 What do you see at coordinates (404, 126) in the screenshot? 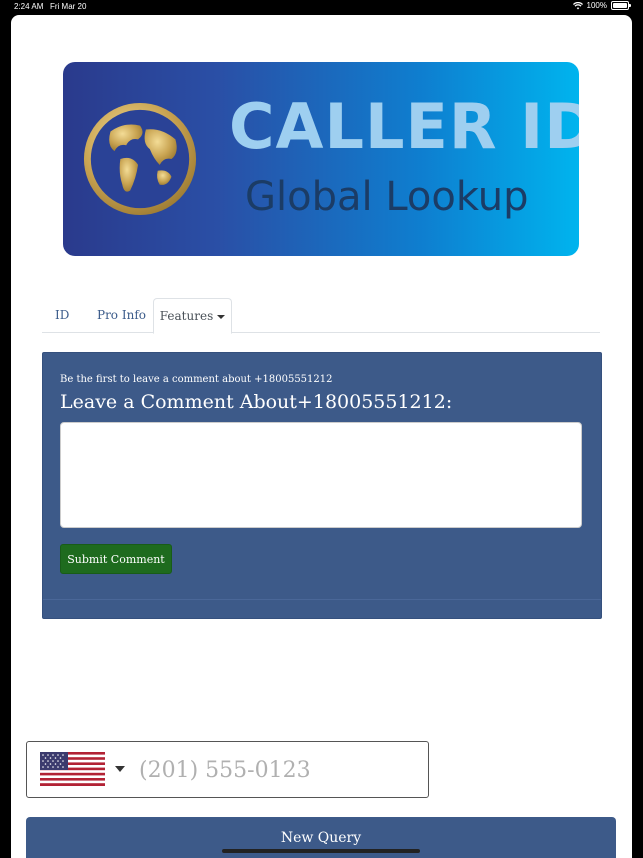
I see `logo-title: CALLER ID` at bounding box center [404, 126].